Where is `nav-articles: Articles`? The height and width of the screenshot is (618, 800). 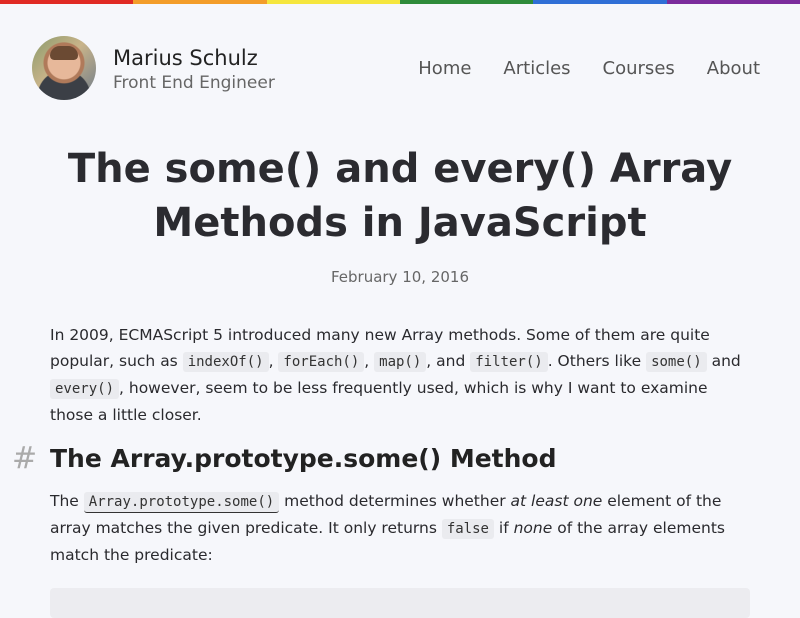 nav-articles: Articles is located at coordinates (536, 69).